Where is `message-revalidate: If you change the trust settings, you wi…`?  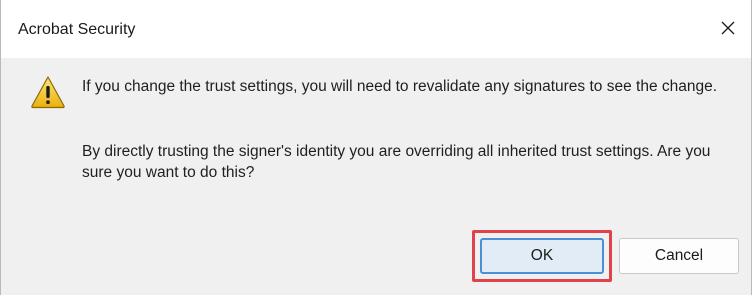 message-revalidate: If you change the trust settings, you wi… is located at coordinates (400, 86).